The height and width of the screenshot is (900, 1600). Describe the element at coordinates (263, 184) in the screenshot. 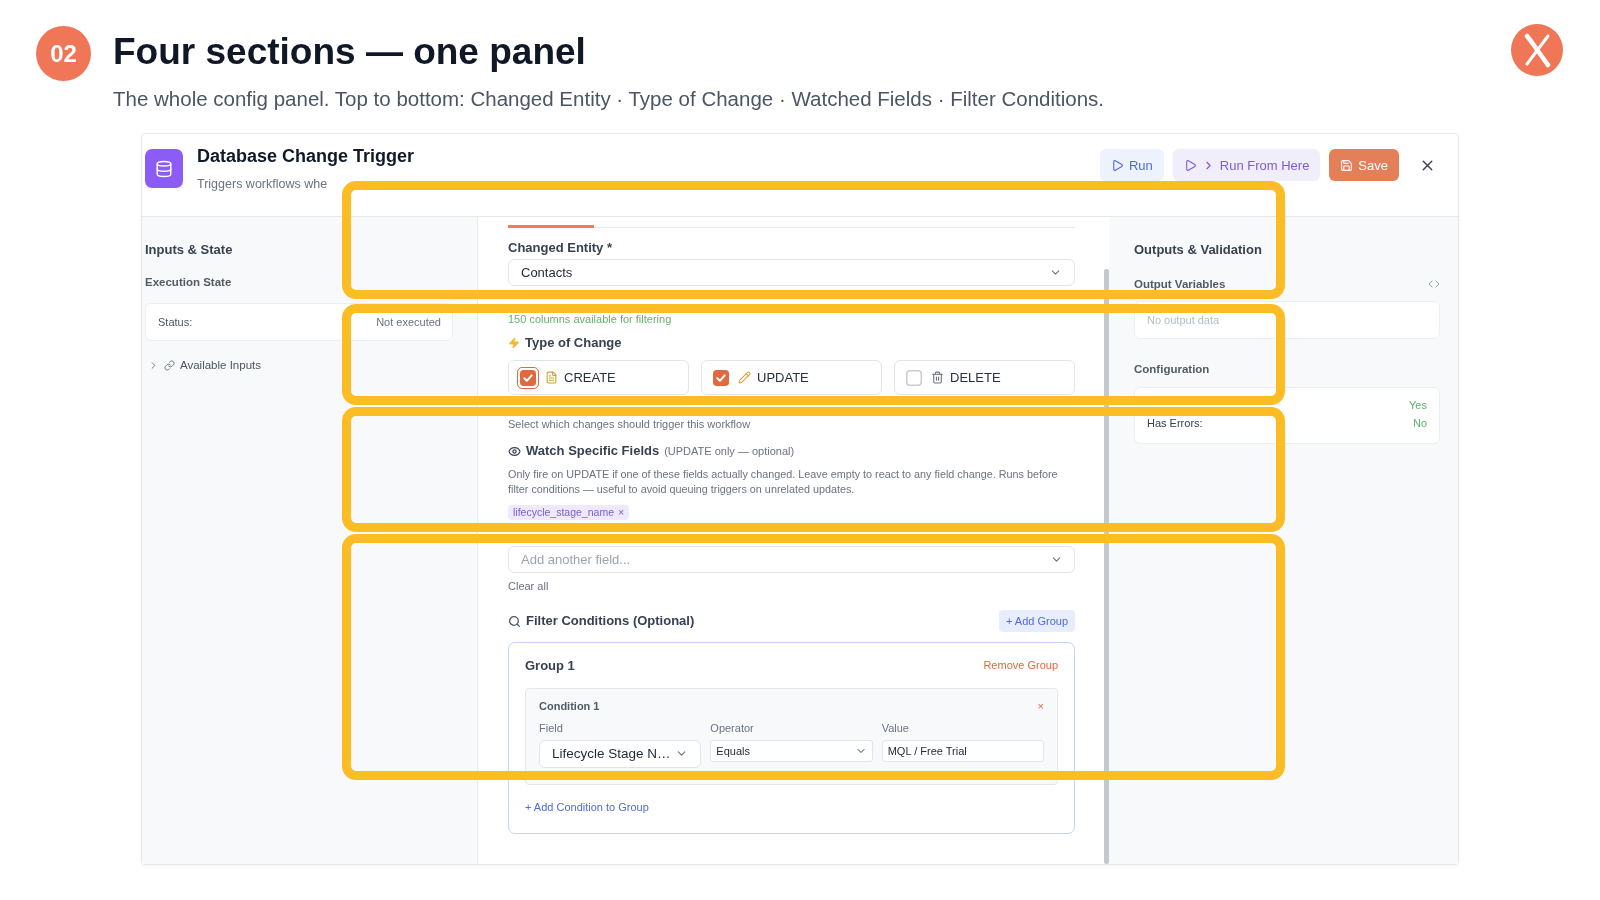

I see `panel-subtitle: Triggers workflows whe` at that location.